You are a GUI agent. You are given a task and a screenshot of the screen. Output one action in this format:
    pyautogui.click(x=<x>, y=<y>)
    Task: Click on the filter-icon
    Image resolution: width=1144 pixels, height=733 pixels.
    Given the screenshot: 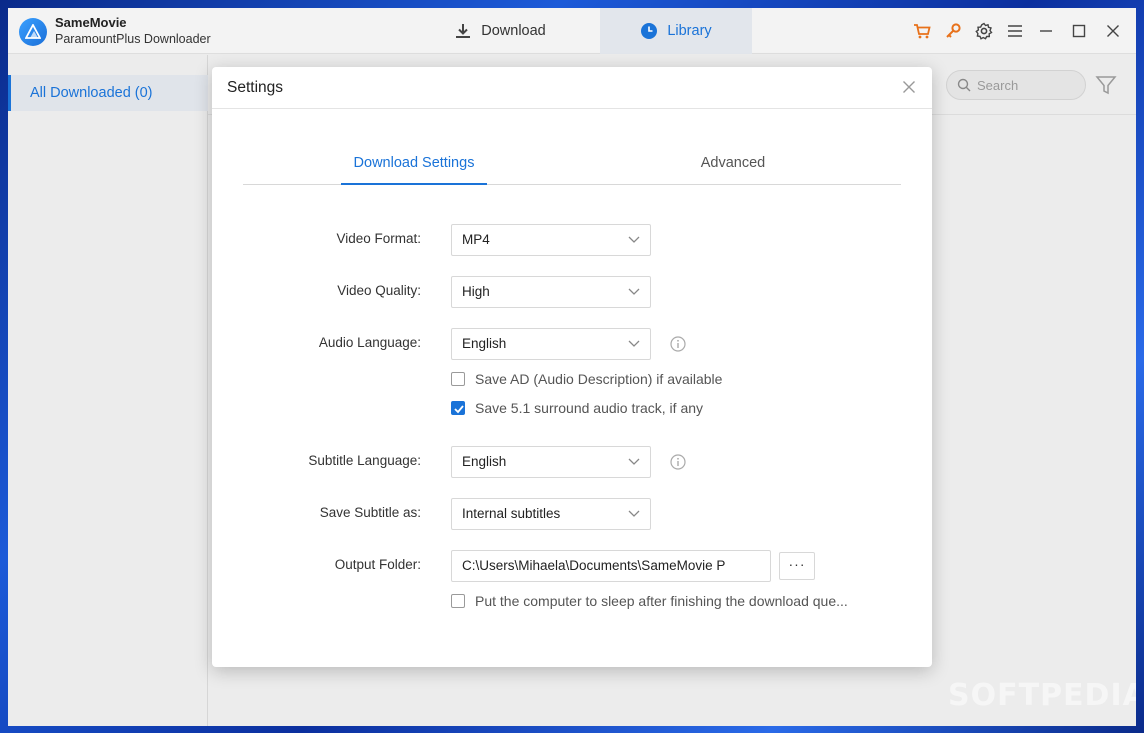 What is the action you would take?
    pyautogui.click(x=1106, y=87)
    